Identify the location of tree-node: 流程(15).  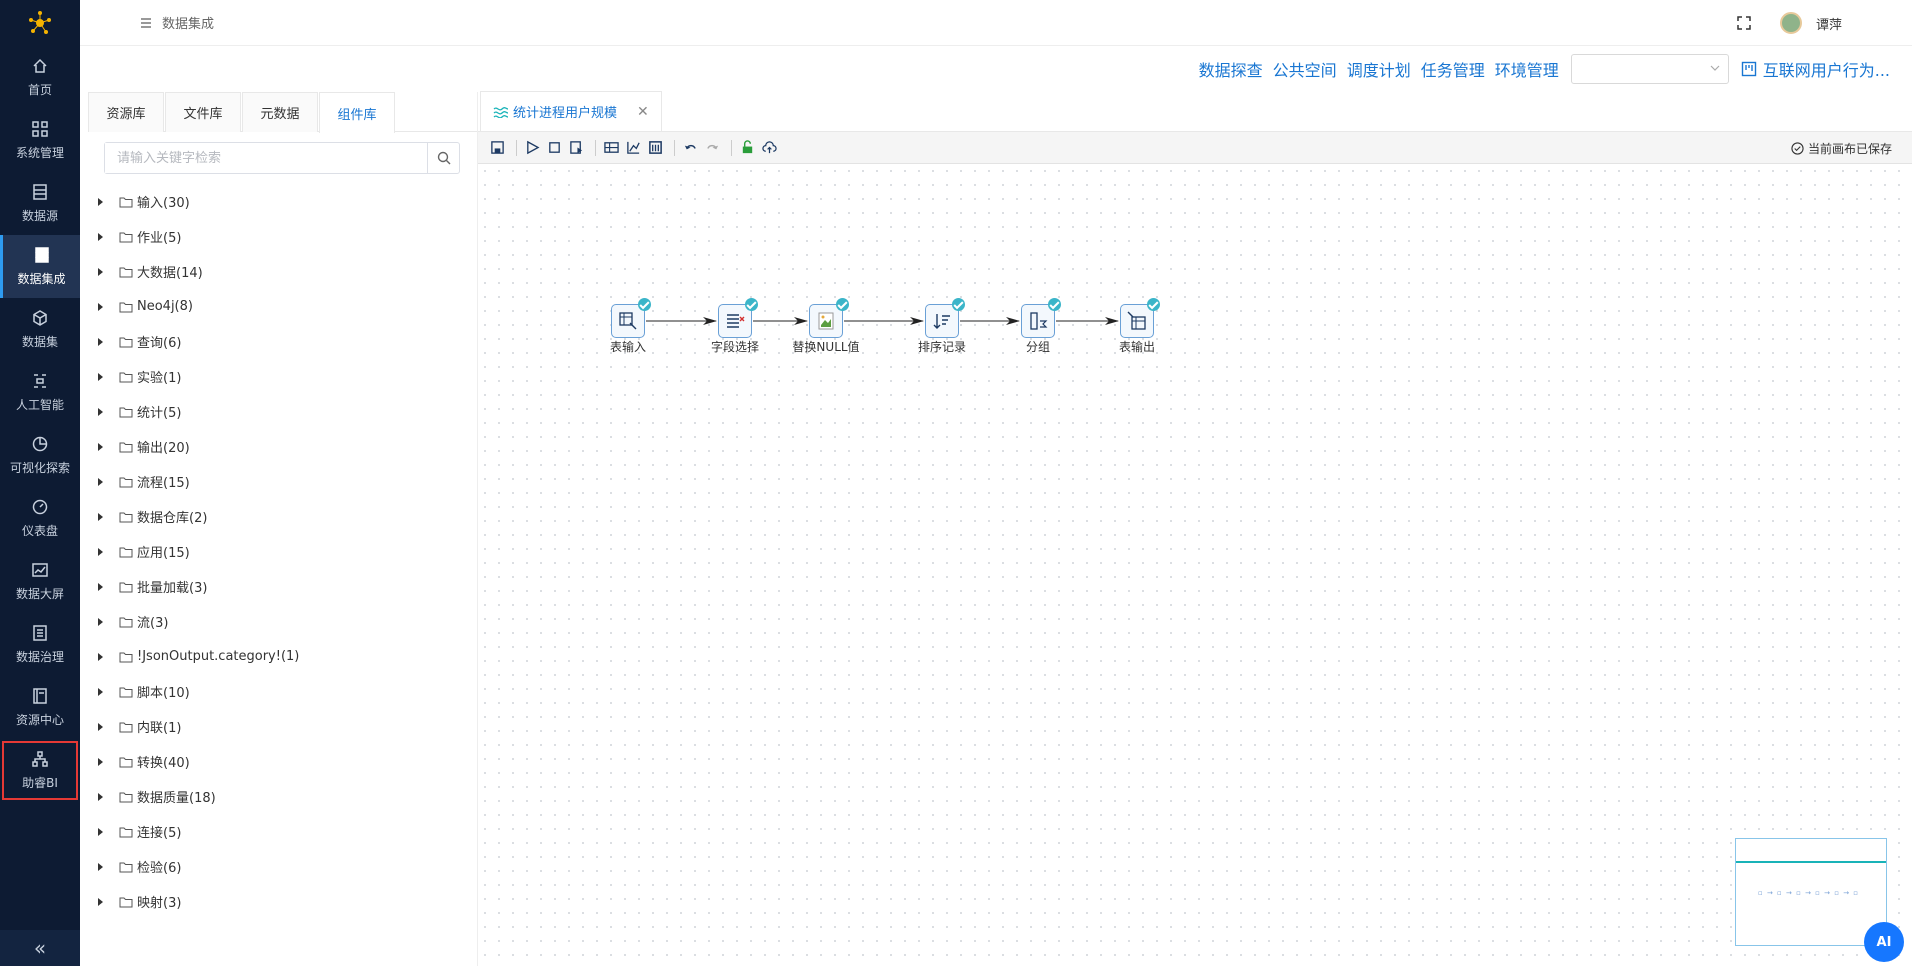
(282, 481).